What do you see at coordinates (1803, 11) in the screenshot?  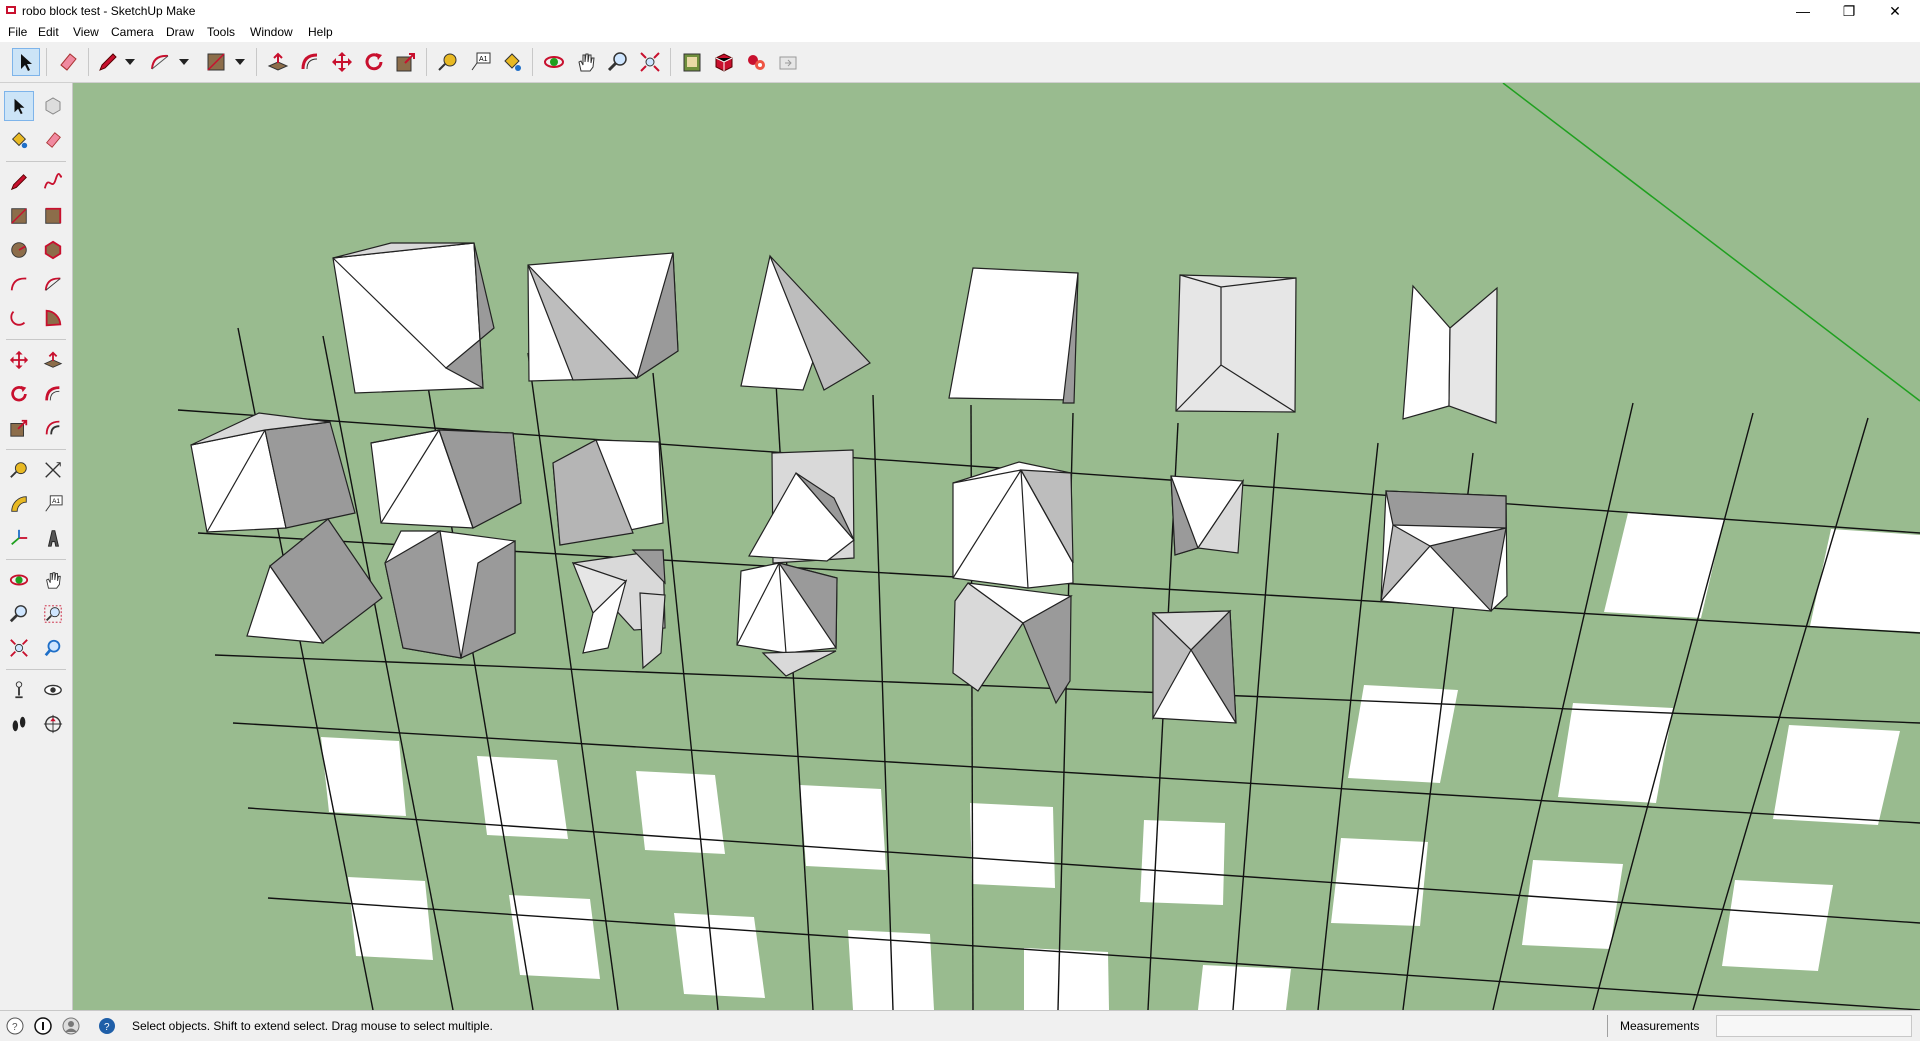 I see `minimize-button: —` at bounding box center [1803, 11].